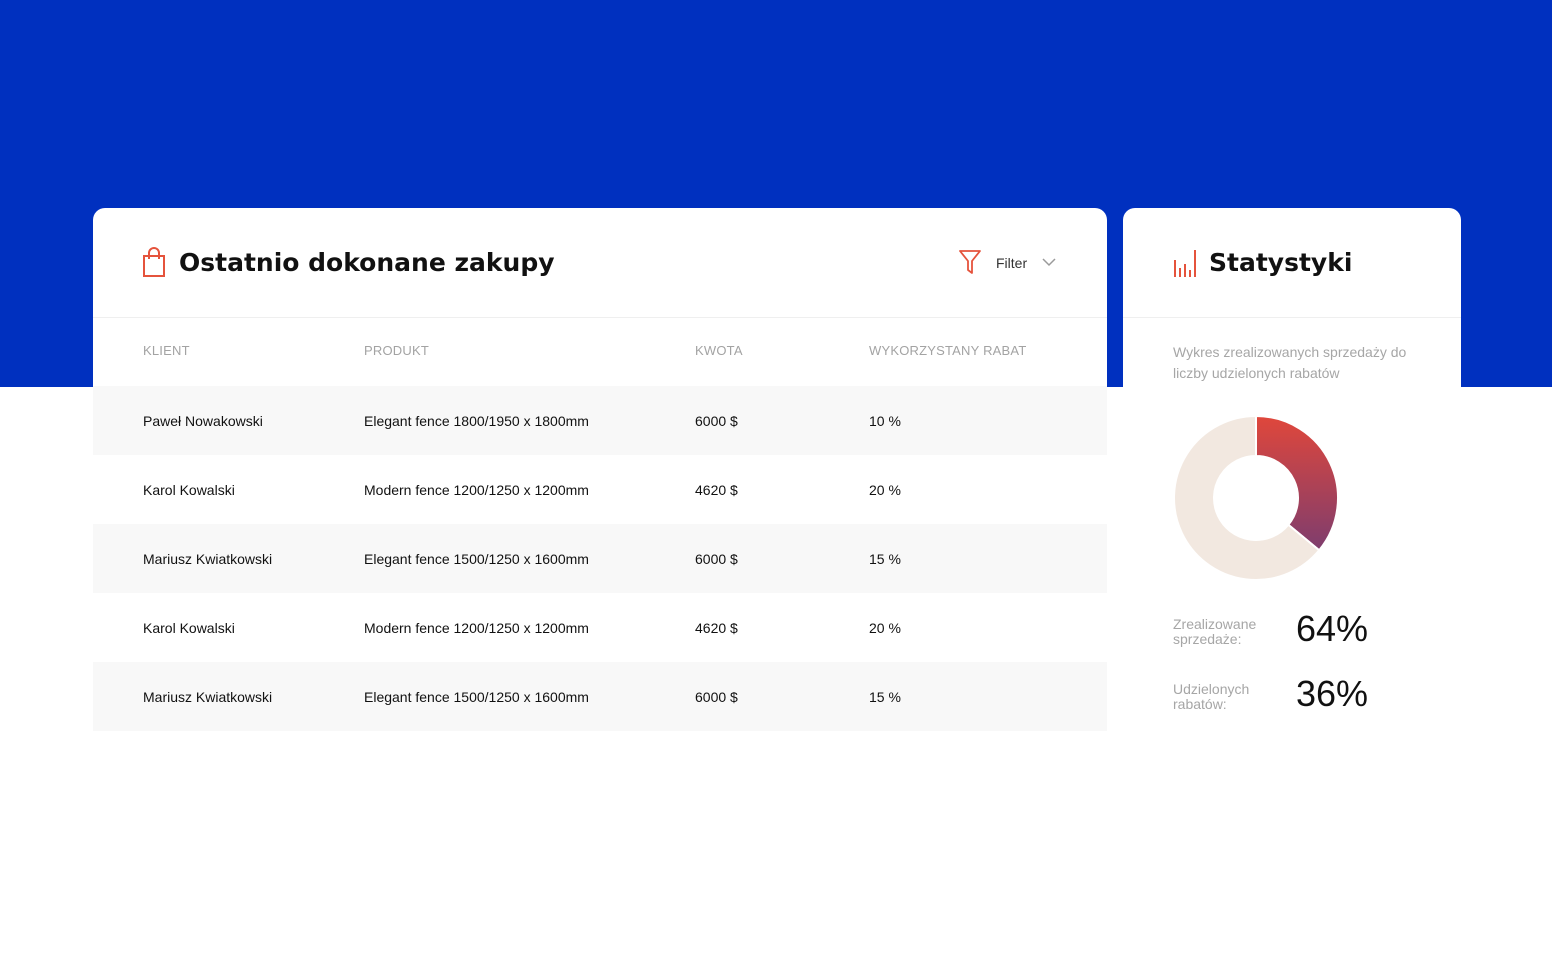 The width and height of the screenshot is (1552, 970). What do you see at coordinates (1049, 262) in the screenshot?
I see `chevron-down-icon` at bounding box center [1049, 262].